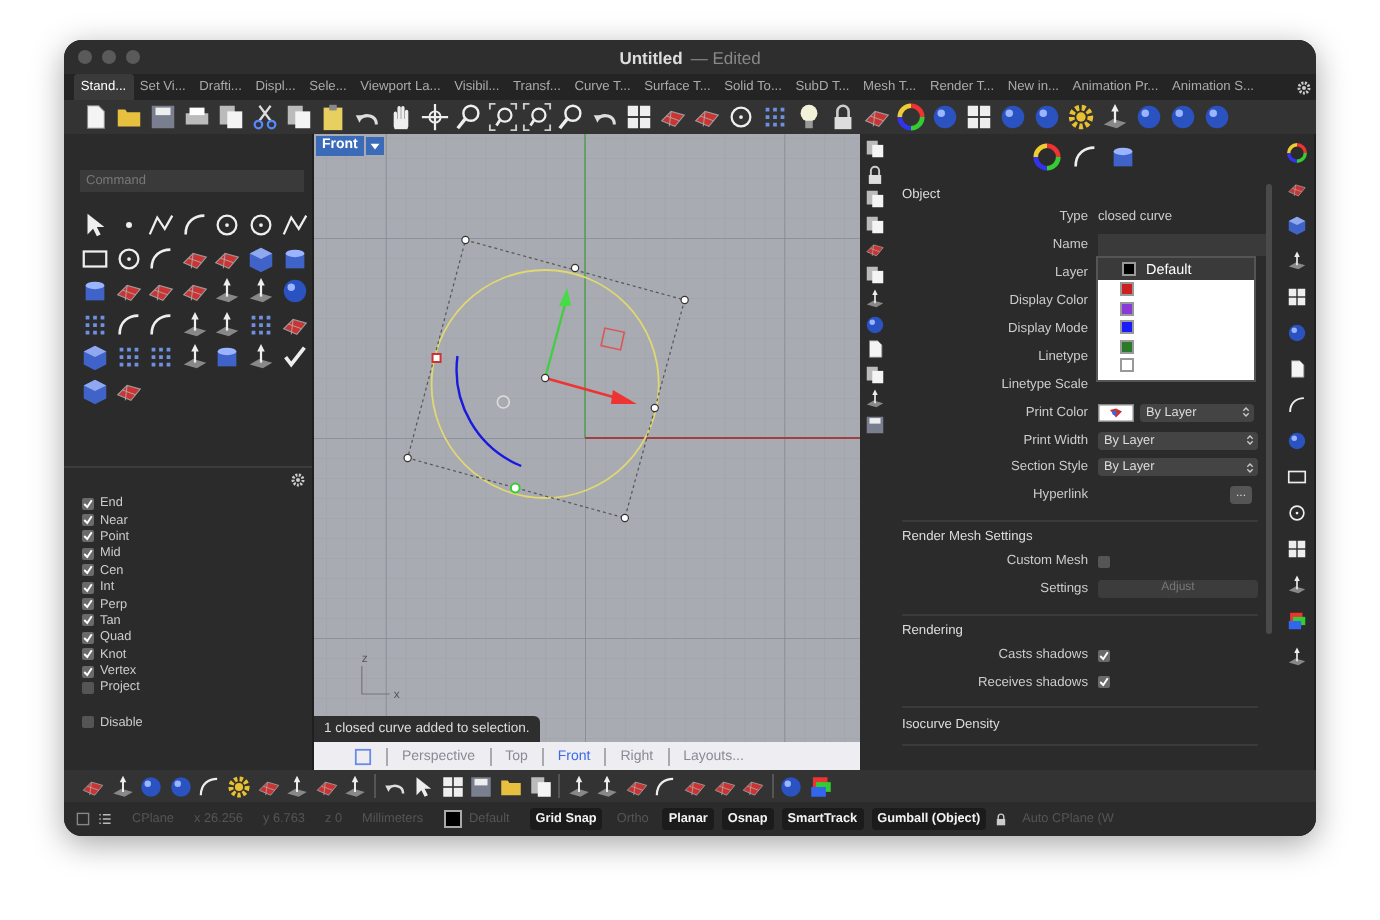 The image size is (1380, 920). What do you see at coordinates (1116, 412) in the screenshot?
I see `print-color-swatch` at bounding box center [1116, 412].